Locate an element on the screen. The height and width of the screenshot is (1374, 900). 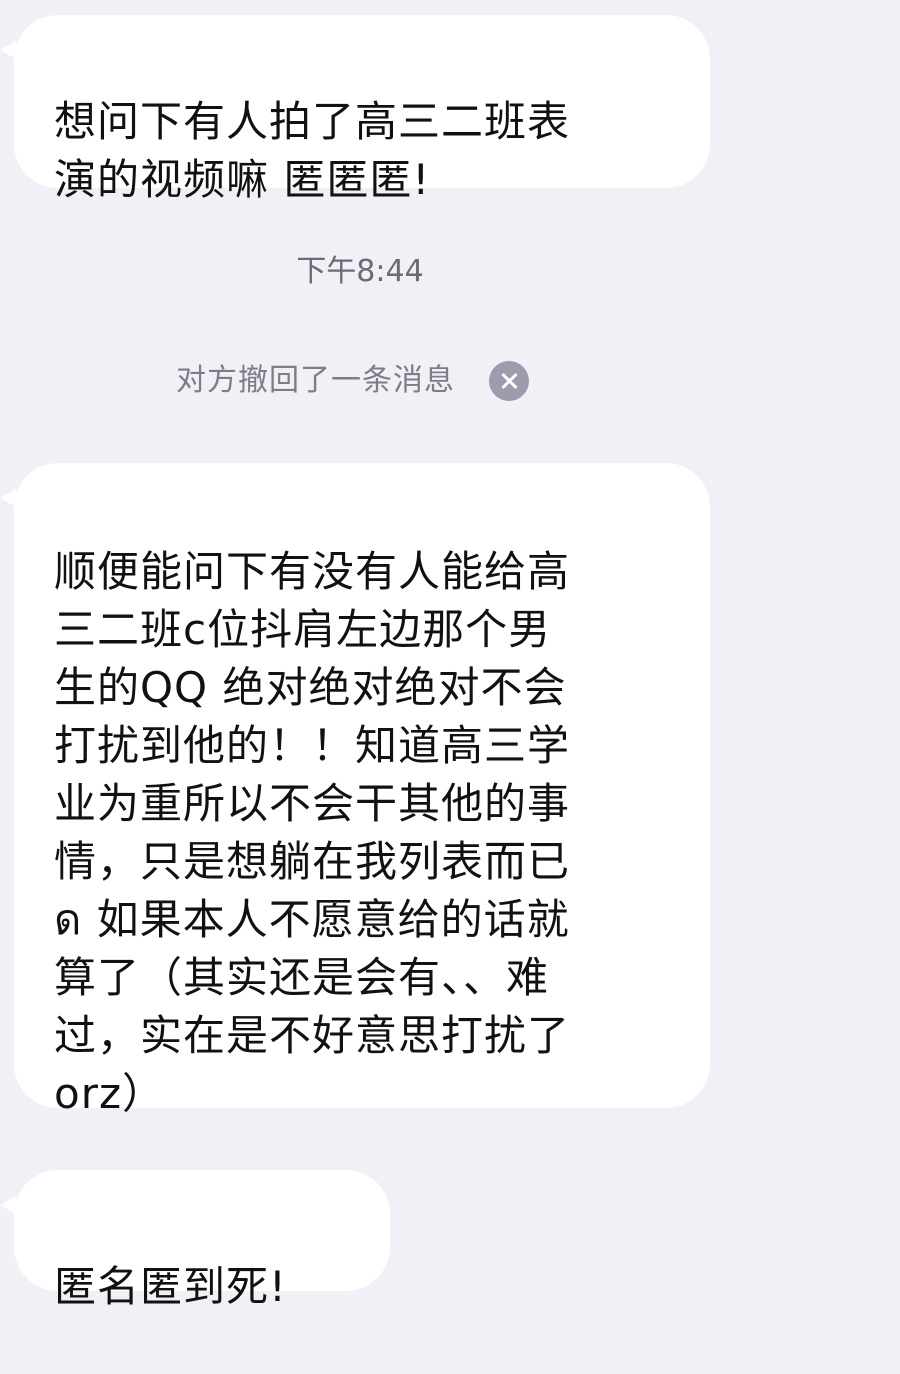
message-text: 匿名匿到死! is located at coordinates (170, 1286).